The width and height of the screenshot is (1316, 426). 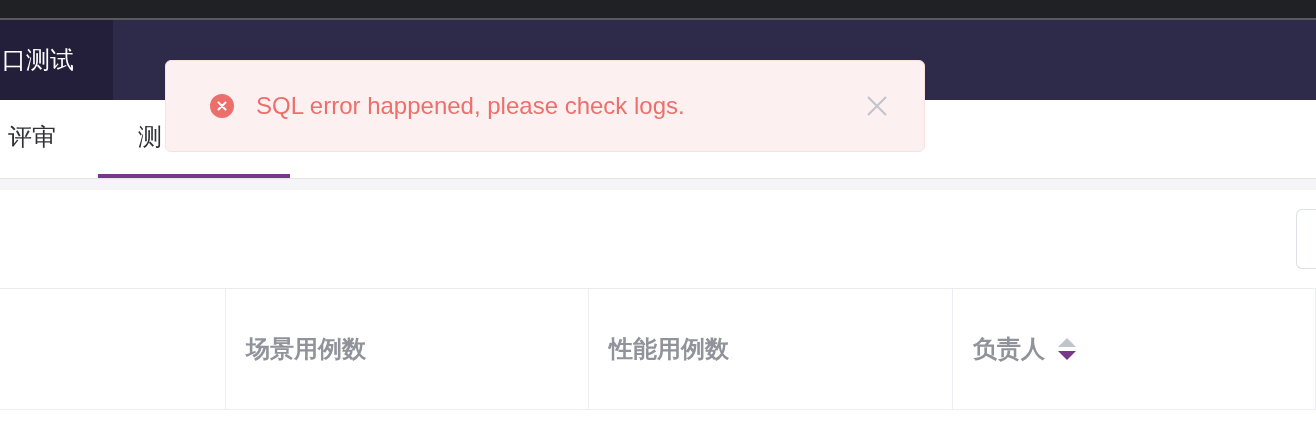 What do you see at coordinates (49, 139) in the screenshot?
I see `tab: 评审` at bounding box center [49, 139].